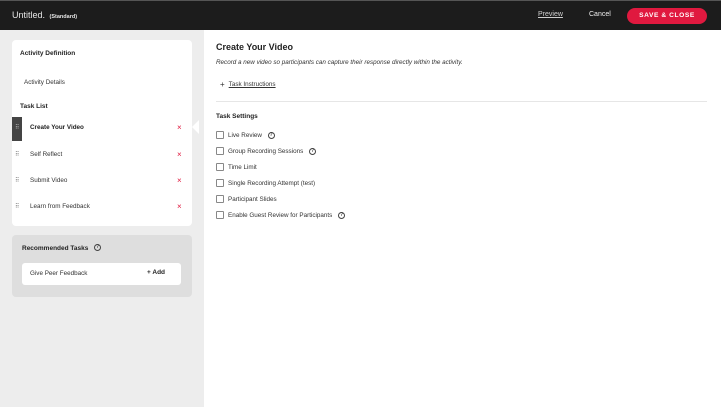 This screenshot has width=721, height=407. What do you see at coordinates (242, 167) in the screenshot?
I see `setting-label: Time Limit` at bounding box center [242, 167].